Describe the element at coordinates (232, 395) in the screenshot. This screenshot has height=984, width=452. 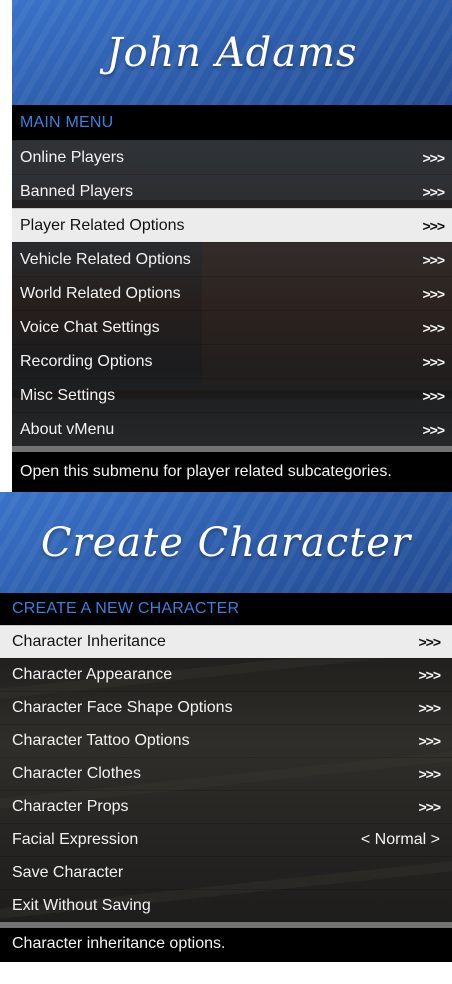
I see `menu-item-misc-settings: Misc Settings >>>` at that location.